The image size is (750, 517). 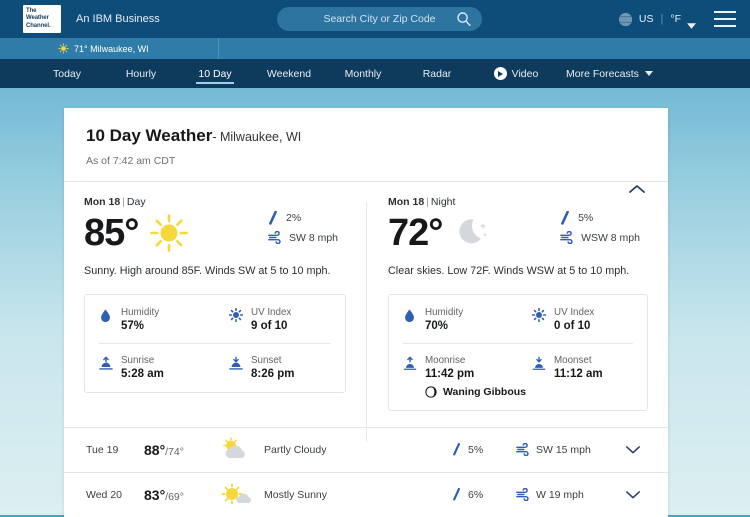 What do you see at coordinates (464, 19) in the screenshot?
I see `search-icon` at bounding box center [464, 19].